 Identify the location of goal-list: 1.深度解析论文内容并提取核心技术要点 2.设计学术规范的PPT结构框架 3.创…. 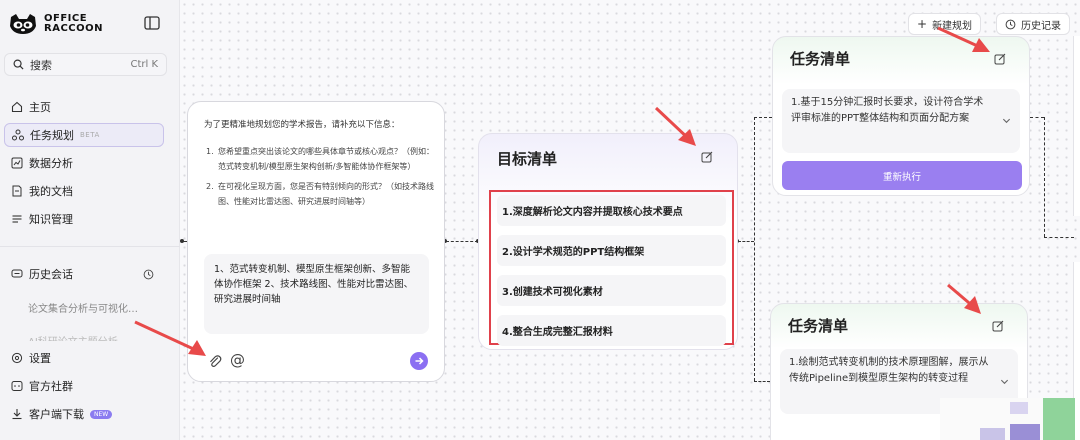
(611, 268).